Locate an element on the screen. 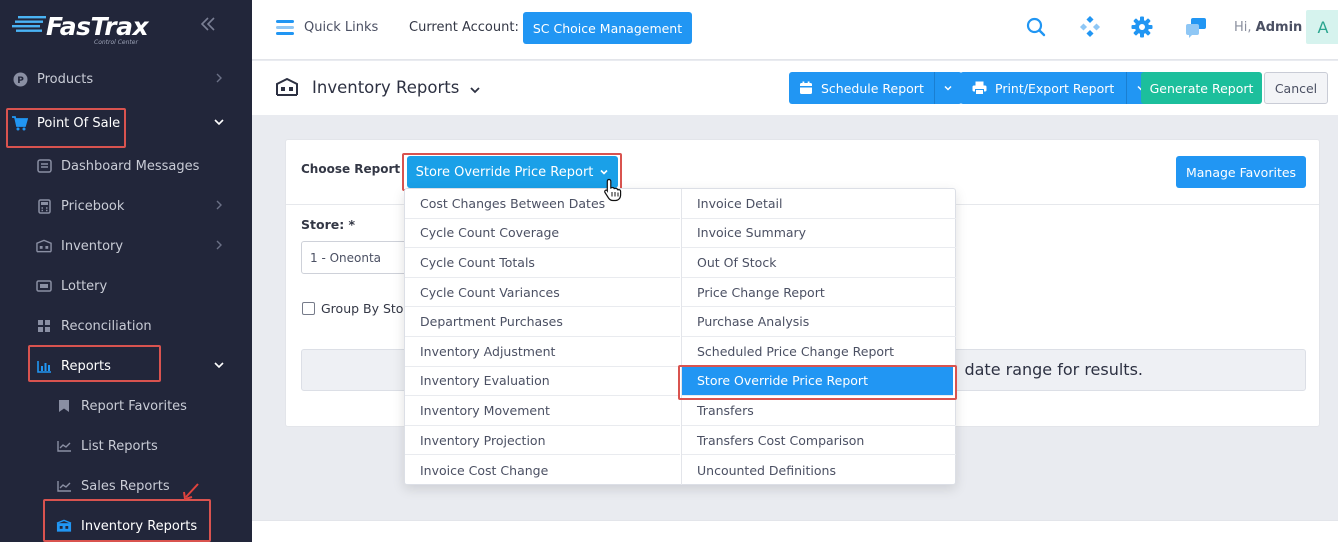  sidebar-item-label: Point Of Sale is located at coordinates (79, 123).